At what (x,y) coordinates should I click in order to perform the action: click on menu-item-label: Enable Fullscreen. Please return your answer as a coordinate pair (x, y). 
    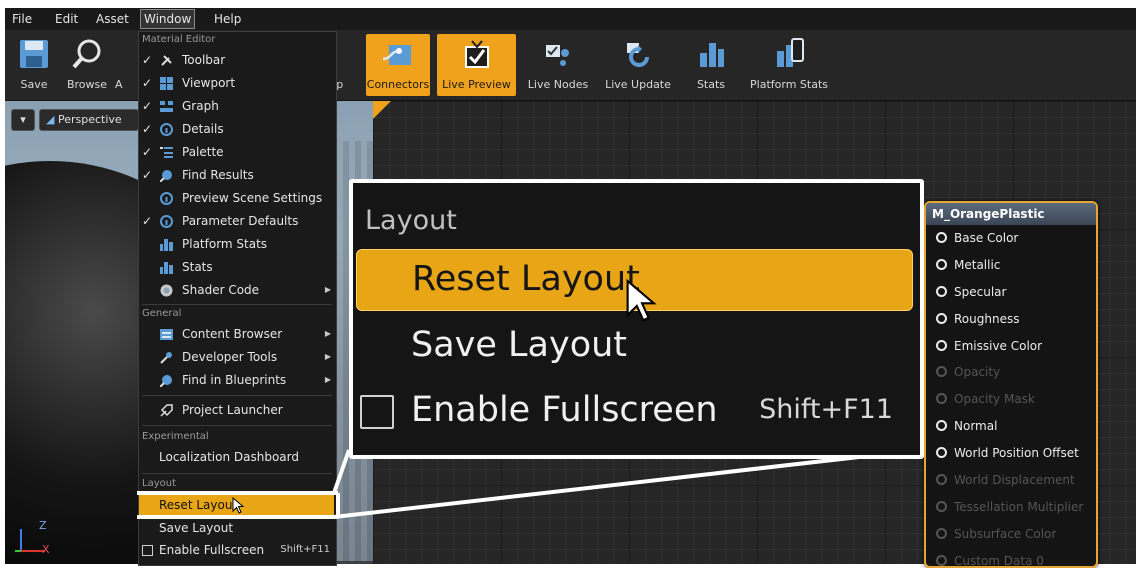
    Looking at the image, I should click on (212, 550).